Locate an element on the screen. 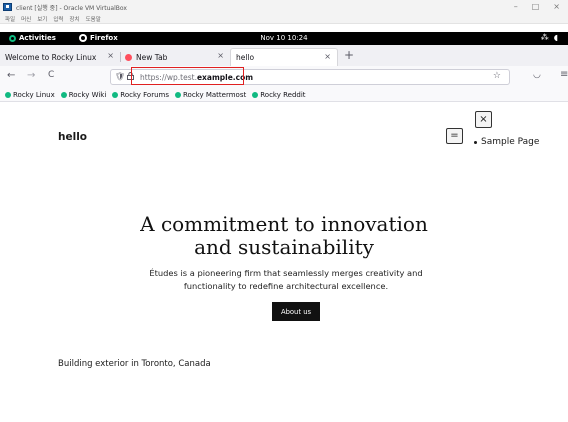 The image size is (568, 422). gnome-top-bar: Activities Firefox Nov 10 10:24 ⁂ ◖ is located at coordinates (284, 38).